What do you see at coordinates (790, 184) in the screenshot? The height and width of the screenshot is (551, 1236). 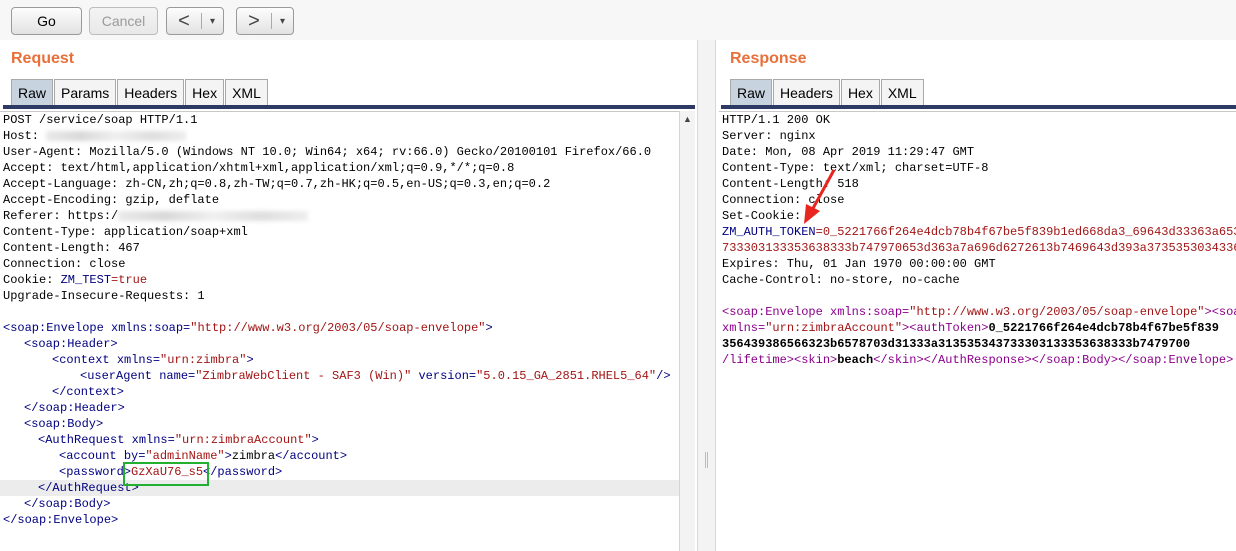 I see `response-line: Content-Length: 518` at bounding box center [790, 184].